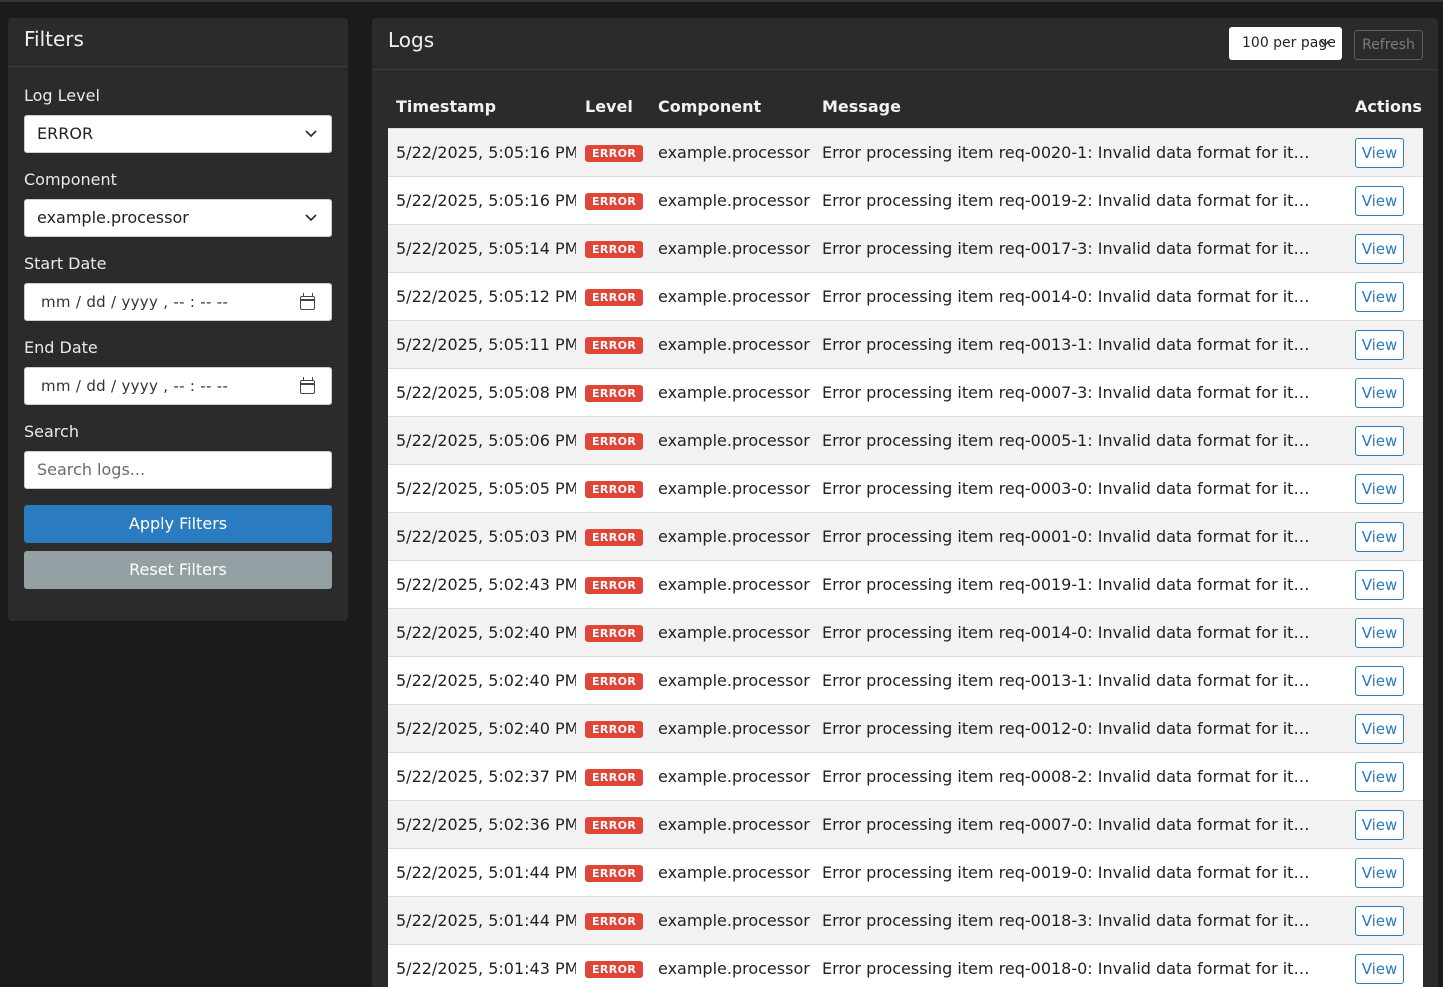  Describe the element at coordinates (486, 584) in the screenshot. I see `row-timestamp: 5/22/2025, 5:02:43 PM` at that location.